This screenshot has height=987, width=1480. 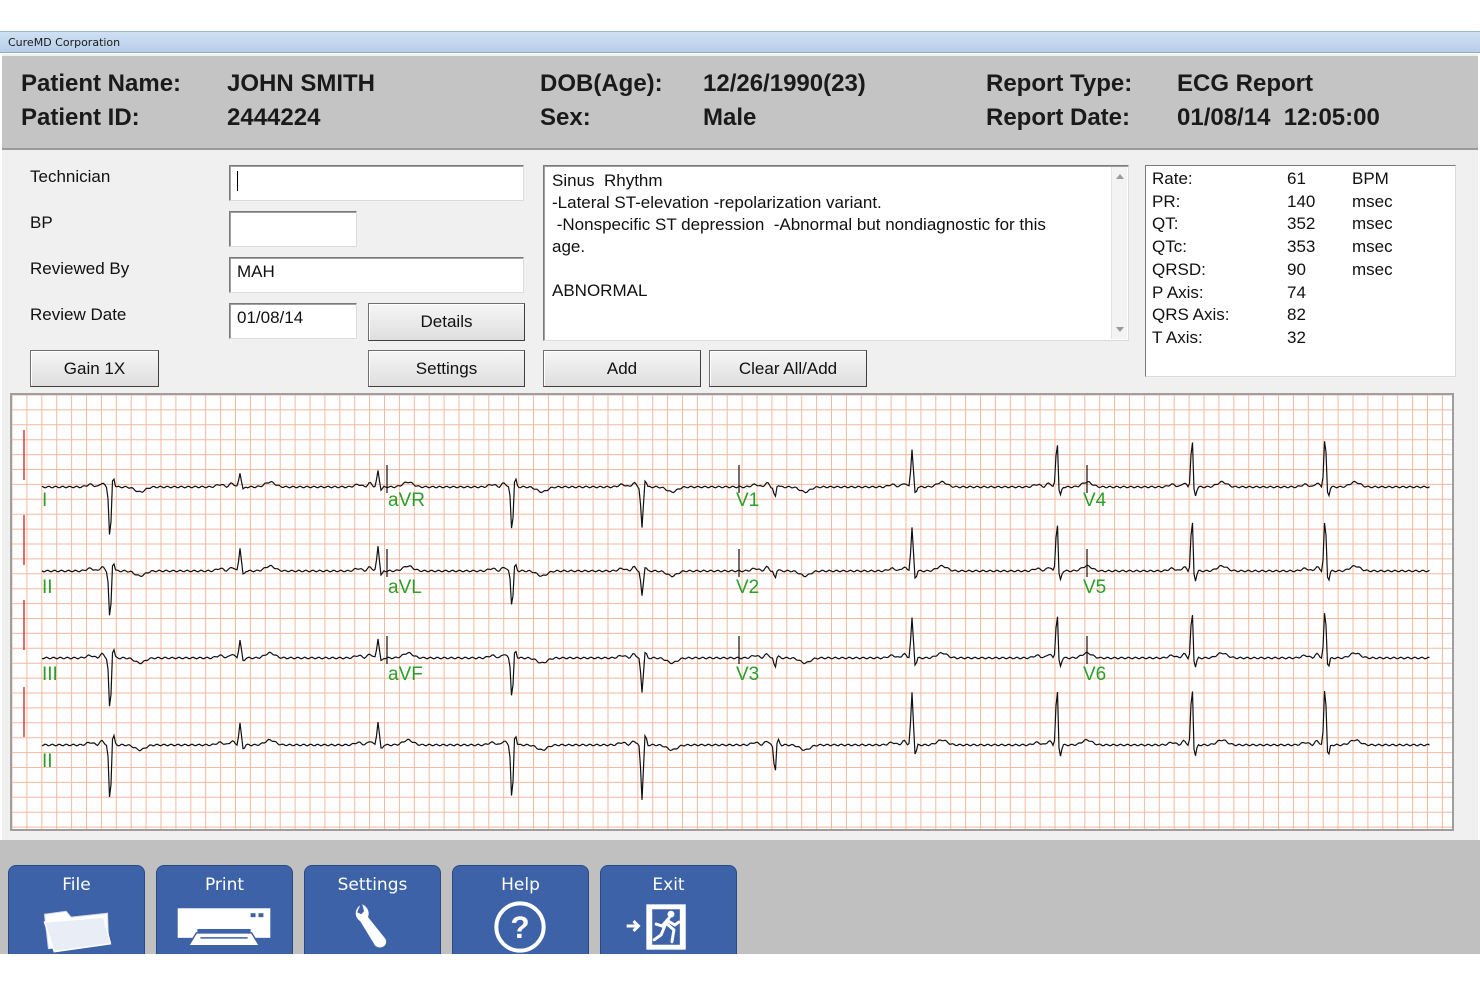 What do you see at coordinates (406, 500) in the screenshot?
I see `lead-label: aVR` at bounding box center [406, 500].